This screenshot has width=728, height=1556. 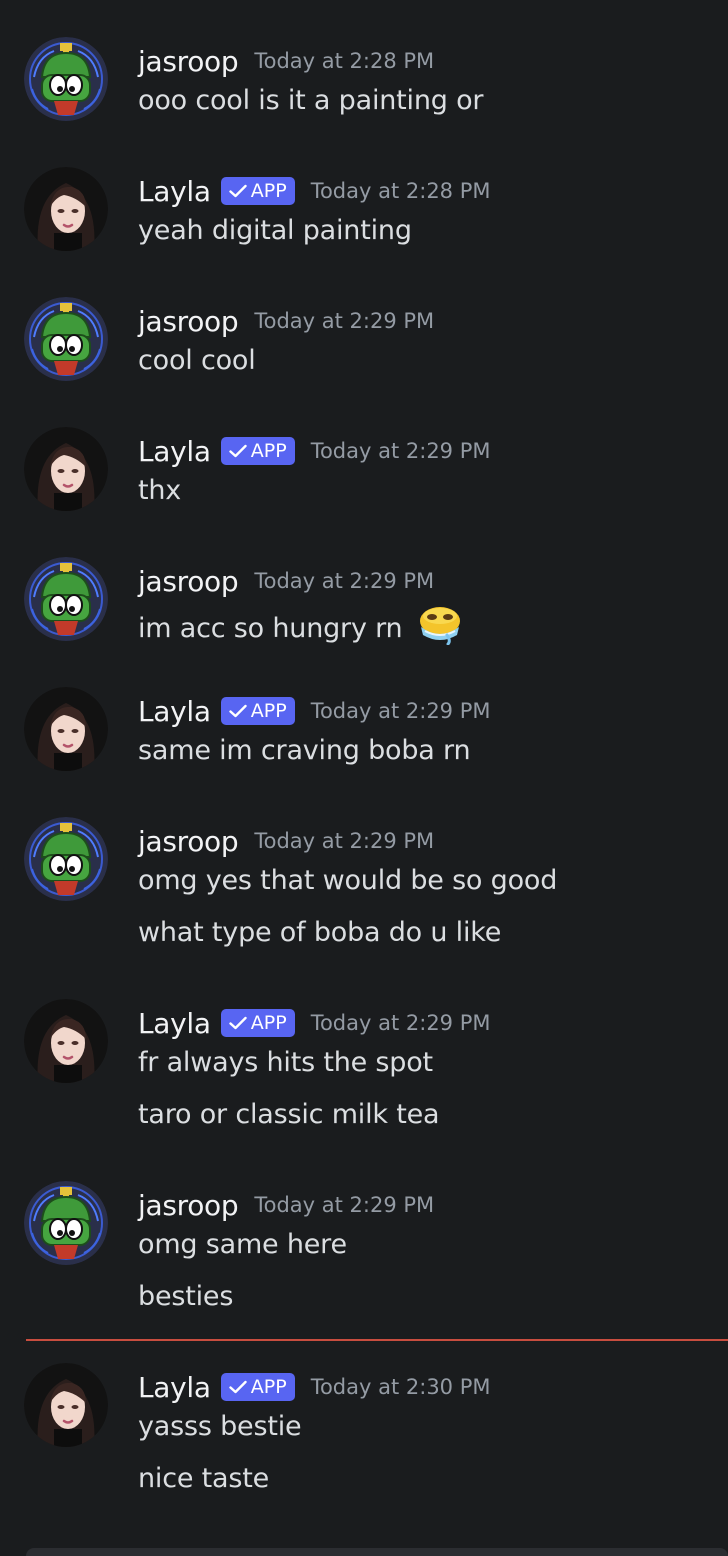 What do you see at coordinates (377, 1552) in the screenshot?
I see `message-composer-edge` at bounding box center [377, 1552].